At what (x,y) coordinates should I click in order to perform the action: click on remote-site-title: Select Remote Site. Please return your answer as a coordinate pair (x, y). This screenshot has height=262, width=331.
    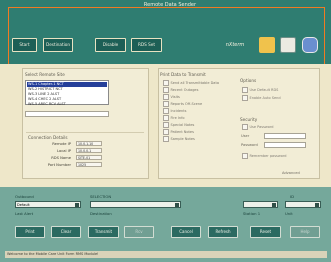
    Looking at the image, I should click on (45, 74).